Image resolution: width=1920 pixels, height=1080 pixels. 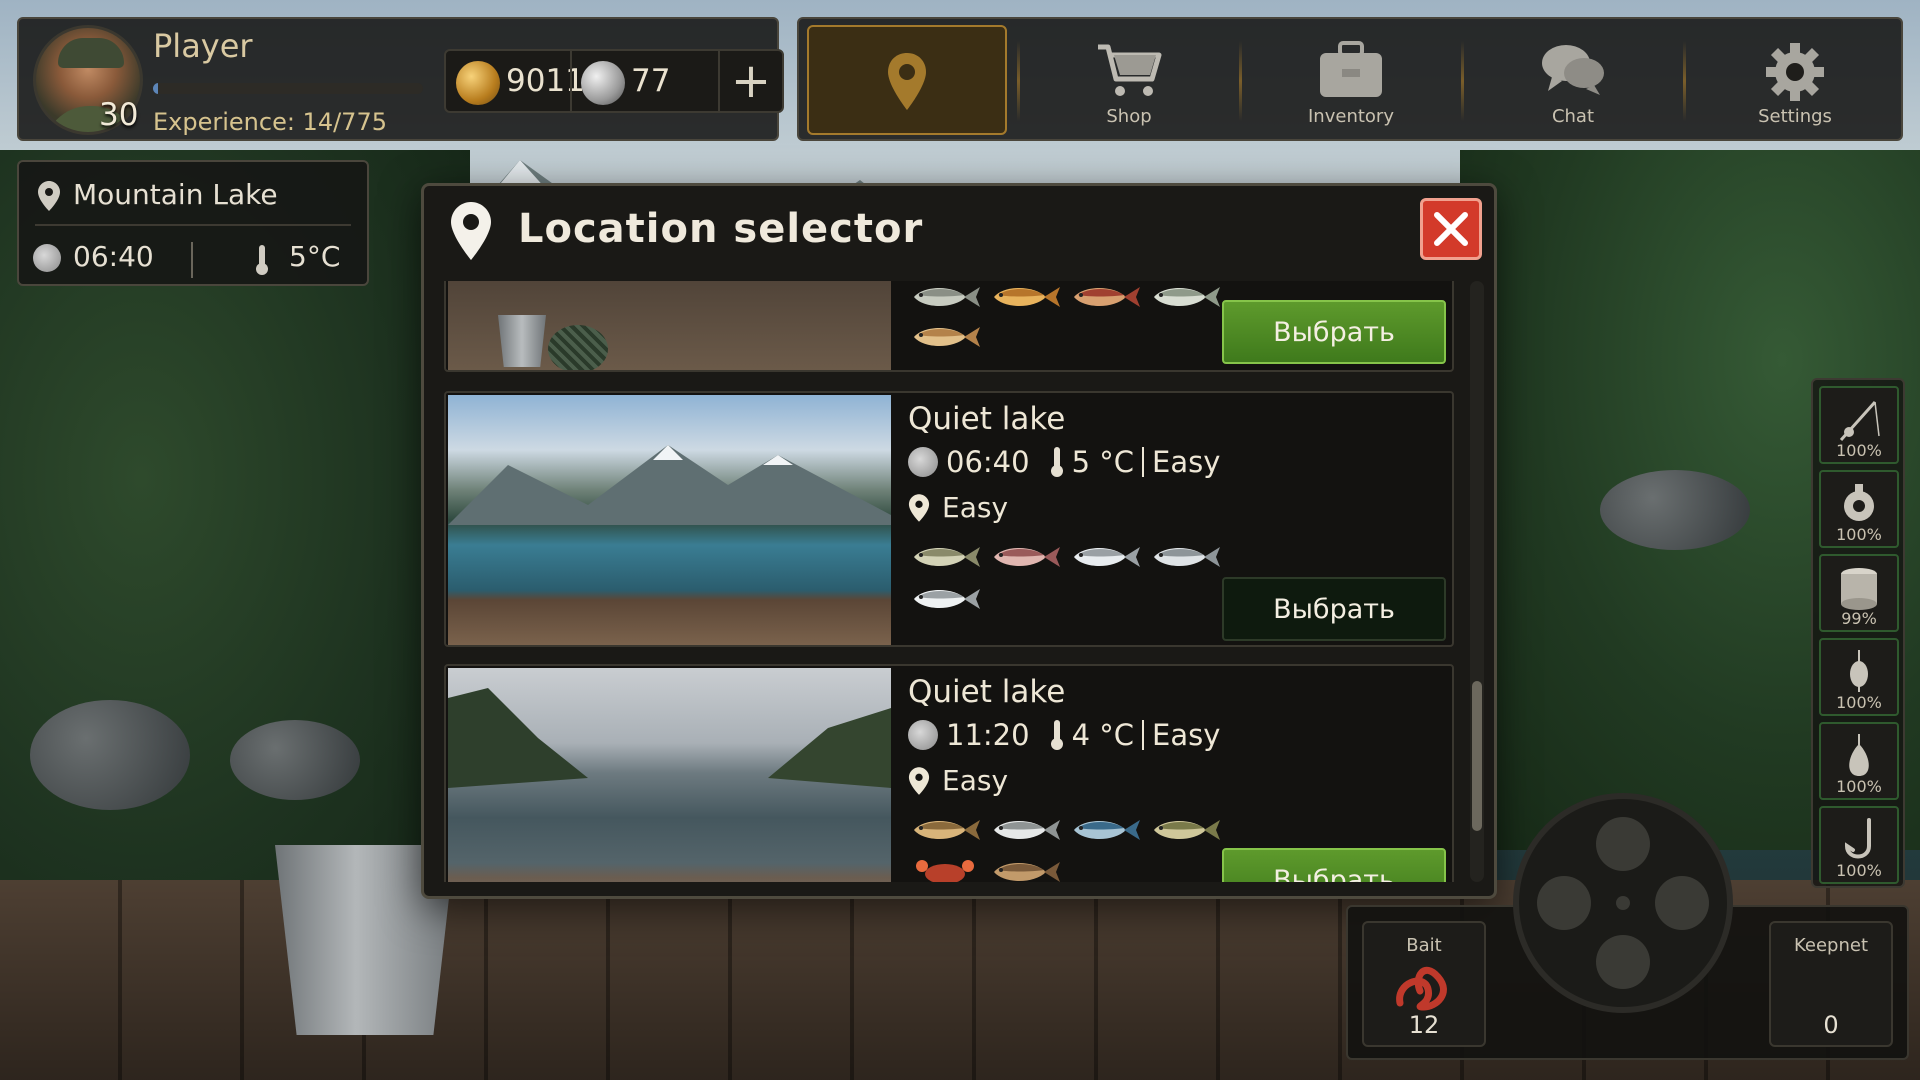 What do you see at coordinates (721, 229) in the screenshot?
I see `modal-title: Location selector` at bounding box center [721, 229].